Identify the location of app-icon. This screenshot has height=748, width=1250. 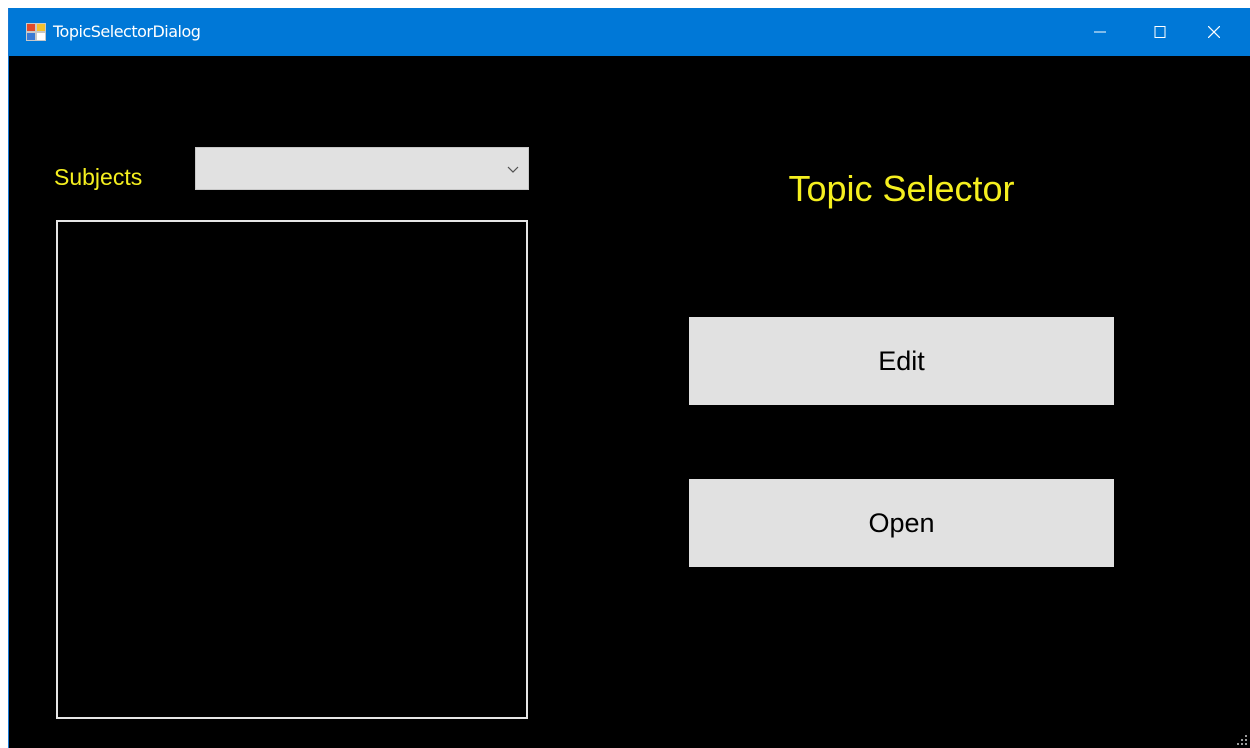
(36, 32).